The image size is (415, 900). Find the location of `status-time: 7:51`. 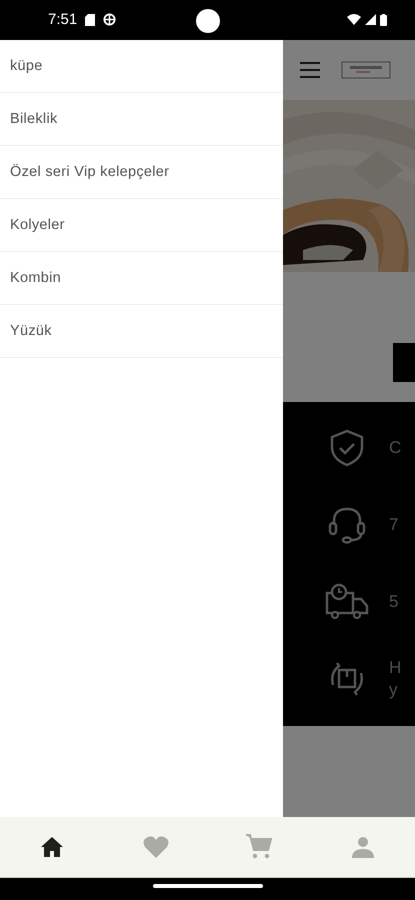

status-time: 7:51 is located at coordinates (63, 19).